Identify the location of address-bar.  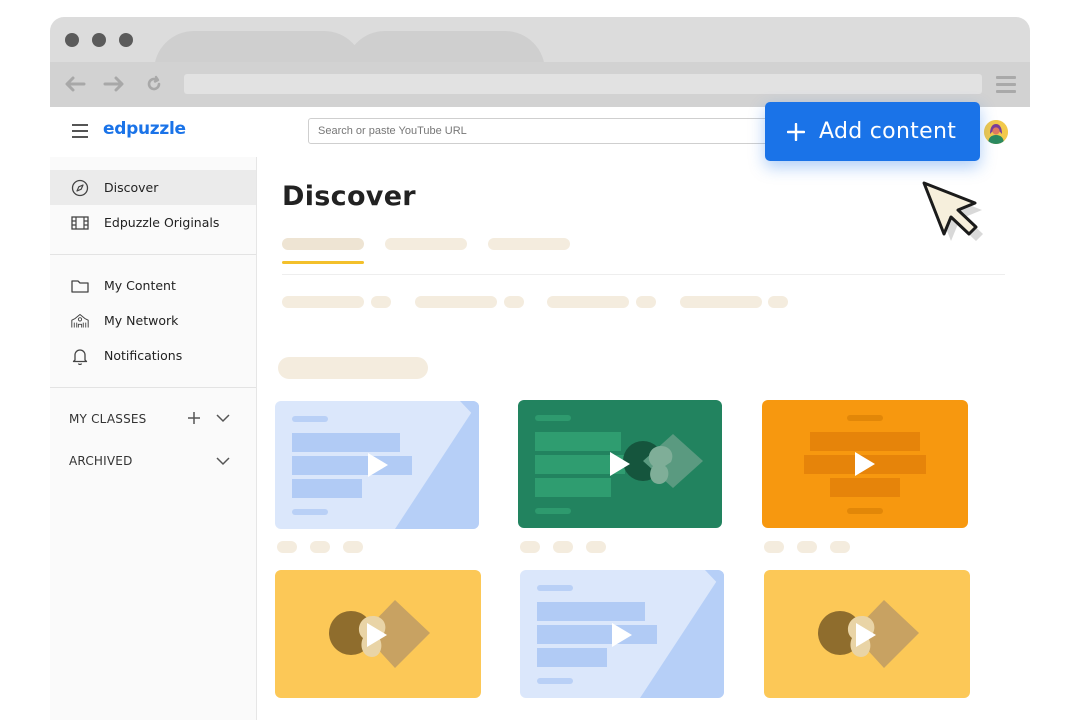
(583, 84).